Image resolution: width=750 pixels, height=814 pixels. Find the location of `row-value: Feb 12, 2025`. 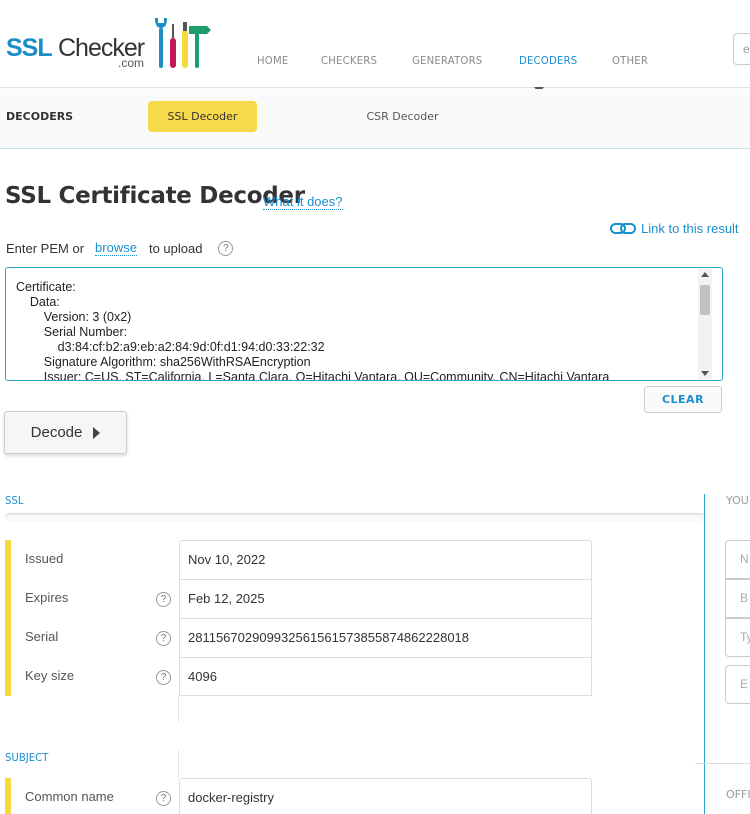

row-value: Feb 12, 2025 is located at coordinates (385, 598).